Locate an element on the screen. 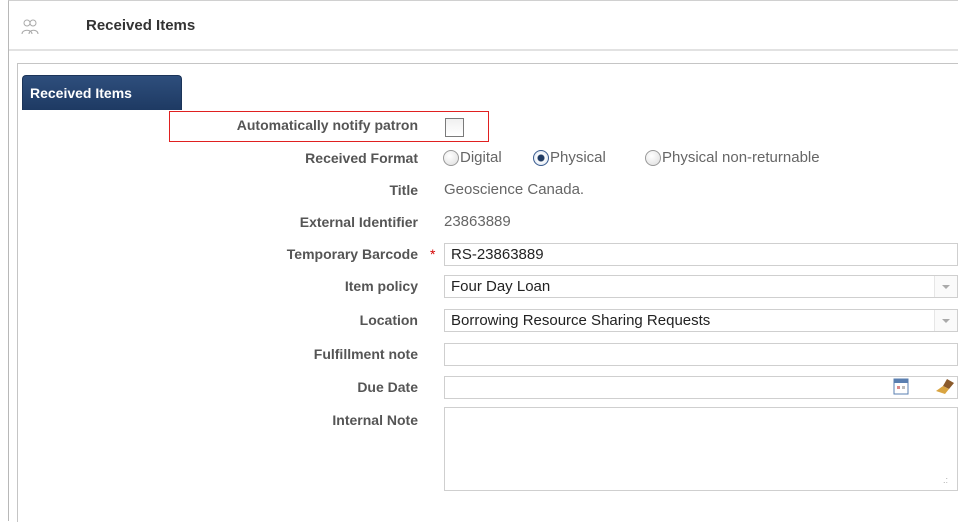 This screenshot has width=958, height=522. location-select: Borrowing Resource Sharing Requests is located at coordinates (701, 320).